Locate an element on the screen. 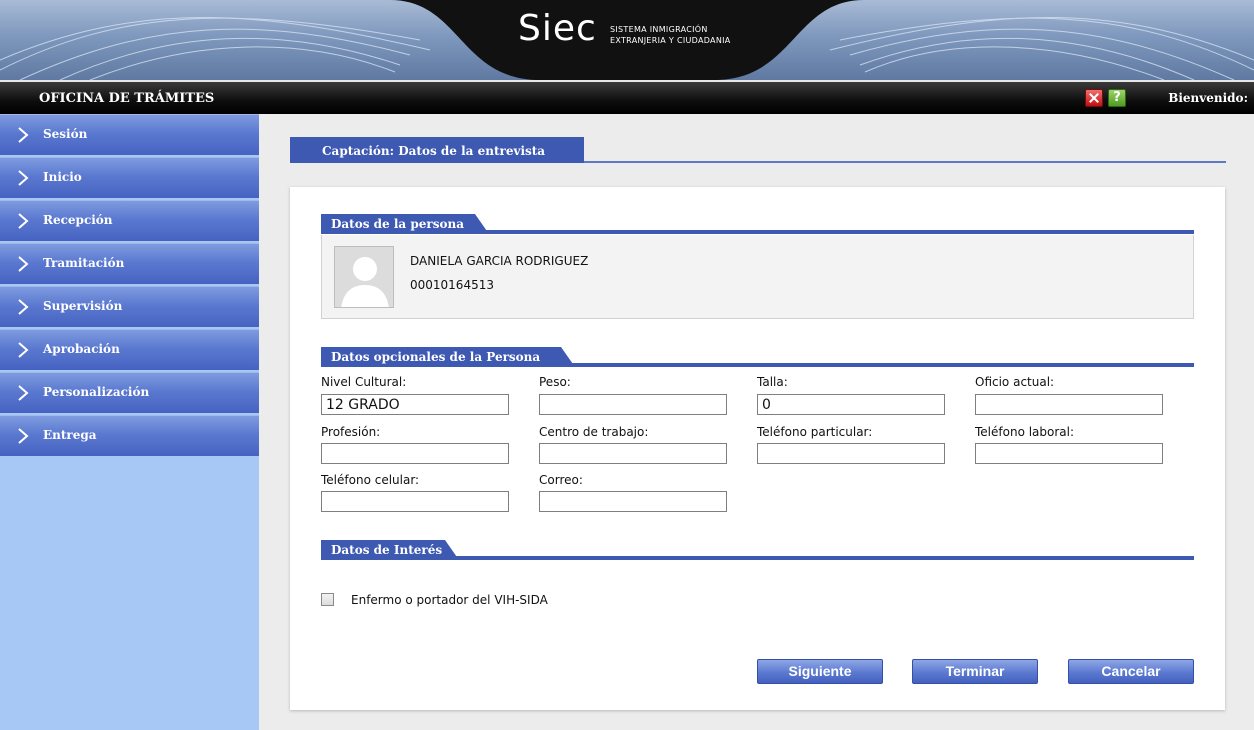 This screenshot has height=730, width=1254. section-title: Datos de la persona is located at coordinates (405, 224).